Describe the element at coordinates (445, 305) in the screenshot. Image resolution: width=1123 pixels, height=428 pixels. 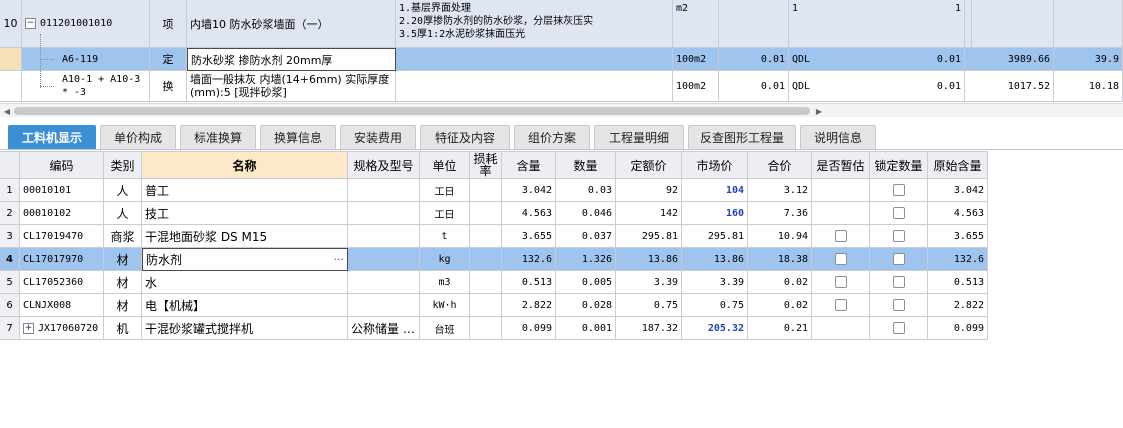
I see `material-unit: kW·h` at that location.